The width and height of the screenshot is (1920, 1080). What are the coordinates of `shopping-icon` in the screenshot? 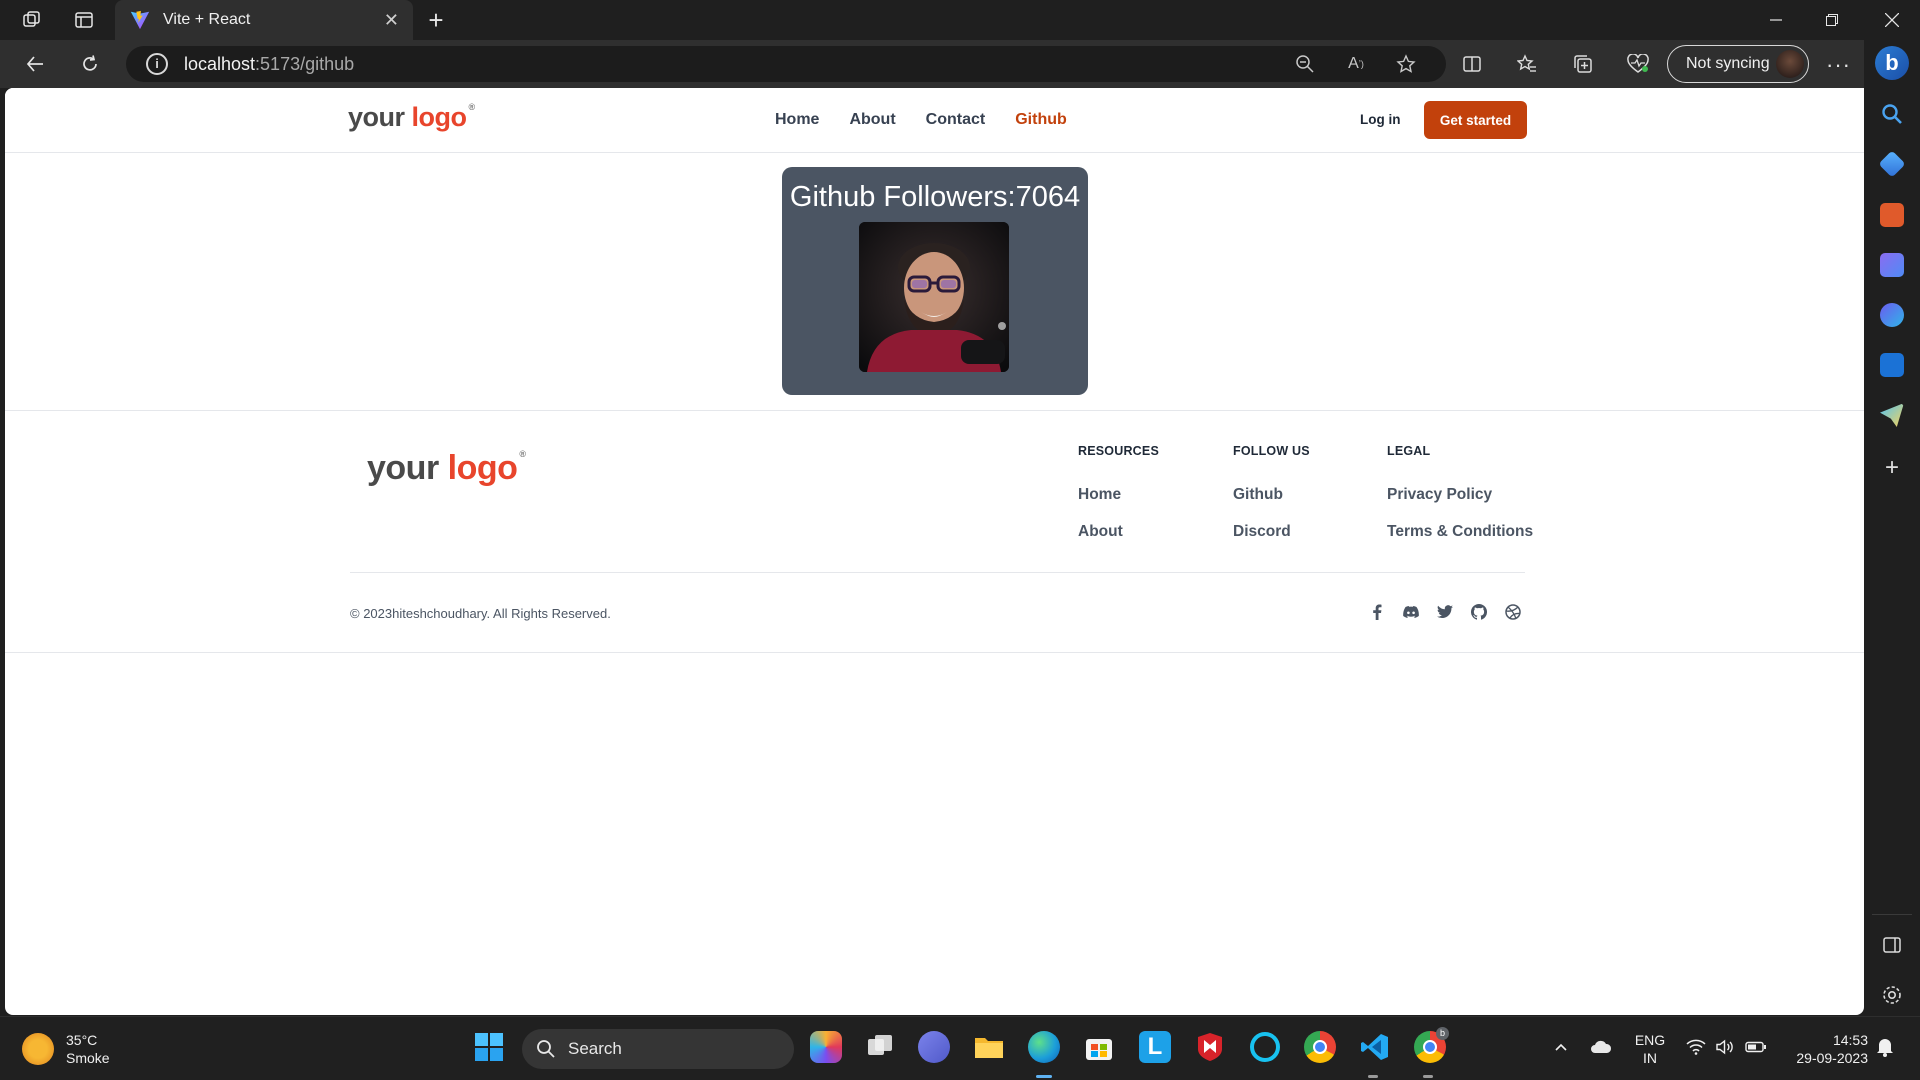 It's located at (1892, 164).